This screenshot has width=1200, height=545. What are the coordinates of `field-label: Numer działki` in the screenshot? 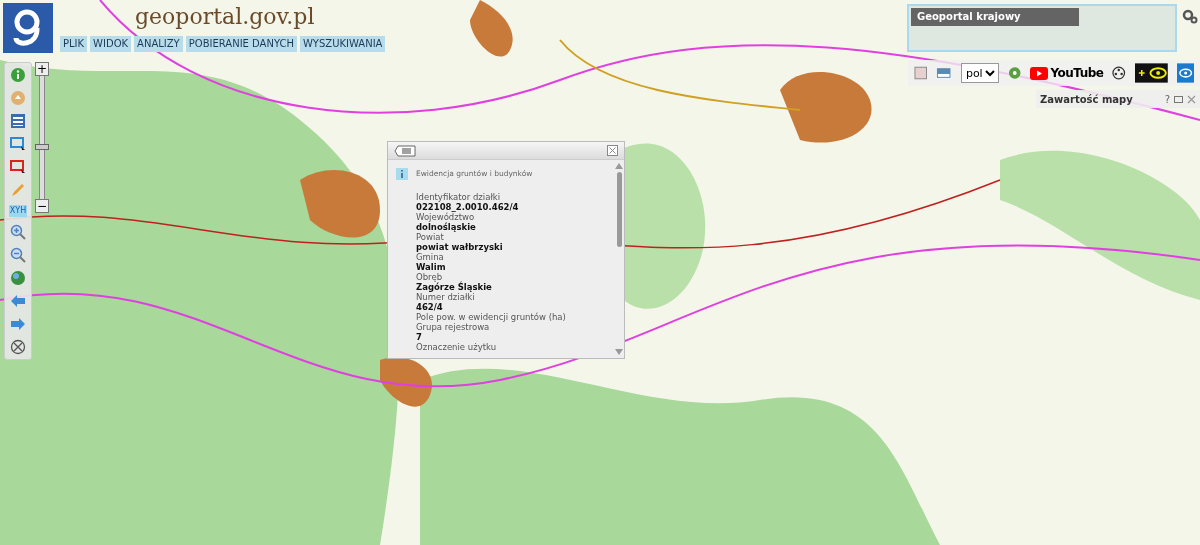 It's located at (446, 297).